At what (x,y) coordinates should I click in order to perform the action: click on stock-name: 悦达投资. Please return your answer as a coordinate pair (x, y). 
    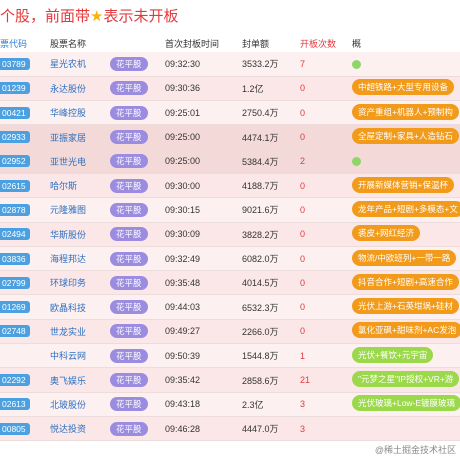
    Looking at the image, I should click on (80, 428).